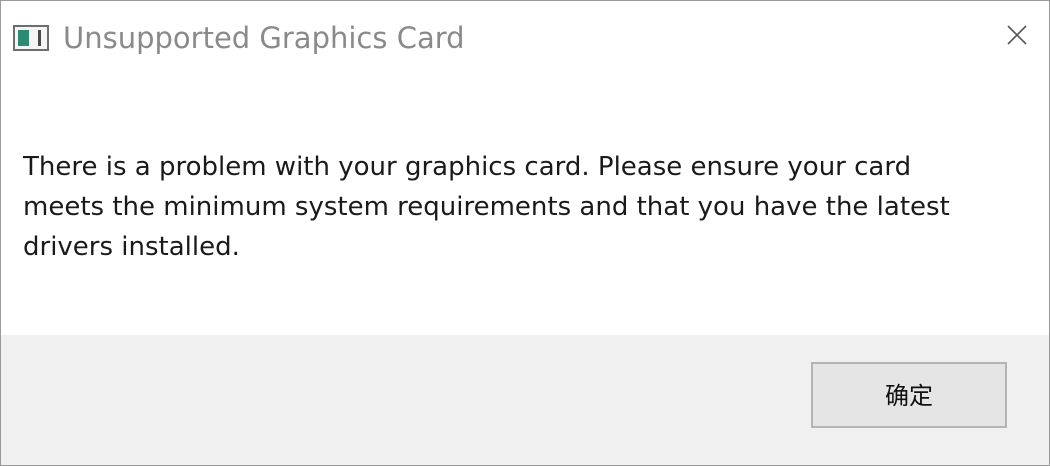  Describe the element at coordinates (31, 38) in the screenshot. I see `application-window-icon` at that location.